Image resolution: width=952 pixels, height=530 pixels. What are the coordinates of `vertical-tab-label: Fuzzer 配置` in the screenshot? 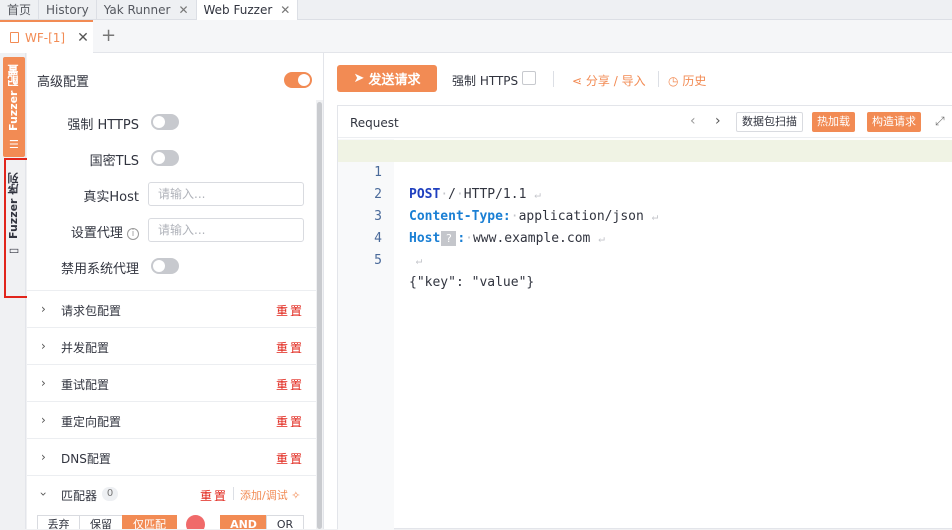 It's located at (13, 97).